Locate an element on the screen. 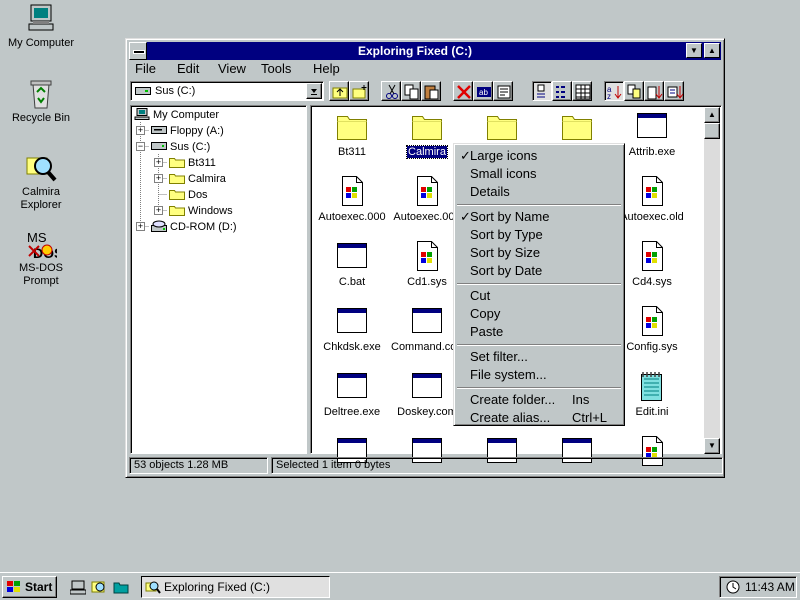  up-one-level-button is located at coordinates (339, 91).